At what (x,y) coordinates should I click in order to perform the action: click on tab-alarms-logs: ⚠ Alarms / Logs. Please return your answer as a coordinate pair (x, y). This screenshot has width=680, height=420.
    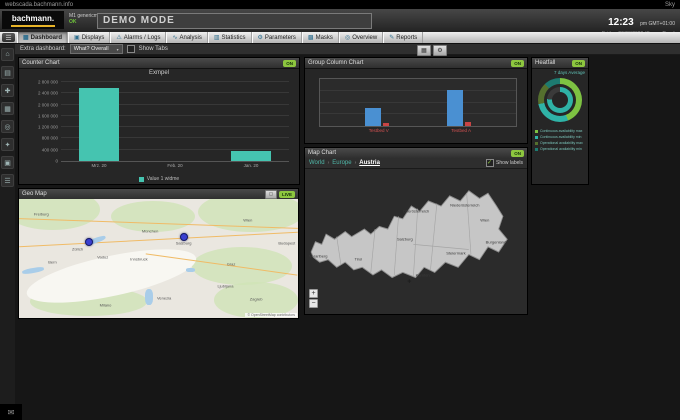
    Looking at the image, I should click on (138, 37).